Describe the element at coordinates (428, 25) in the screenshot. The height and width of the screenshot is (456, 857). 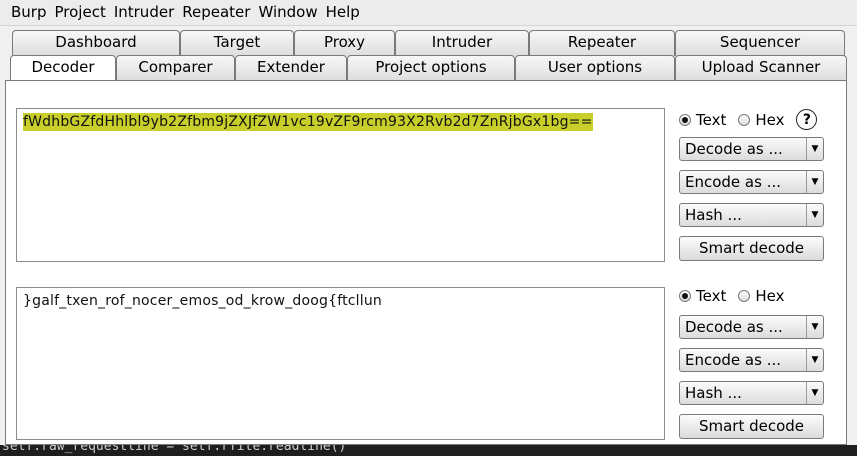
I see `menu-divider` at that location.